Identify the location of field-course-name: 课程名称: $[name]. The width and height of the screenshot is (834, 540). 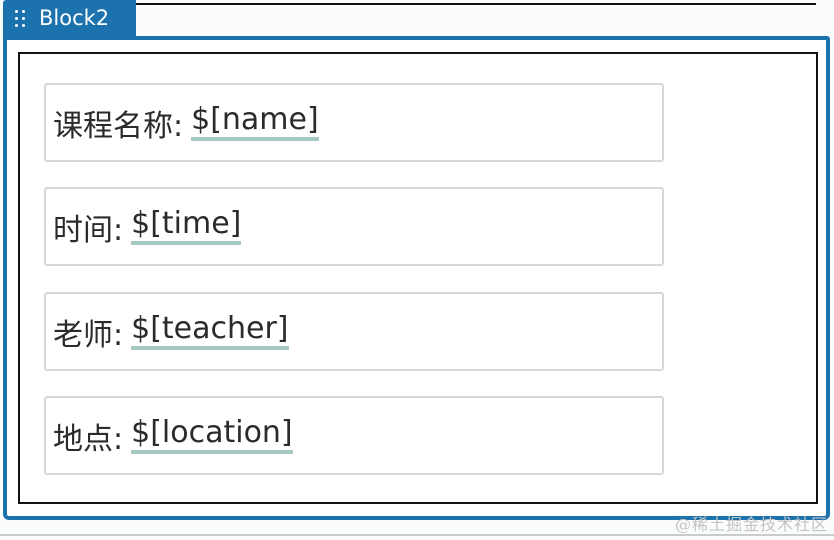
(354, 122).